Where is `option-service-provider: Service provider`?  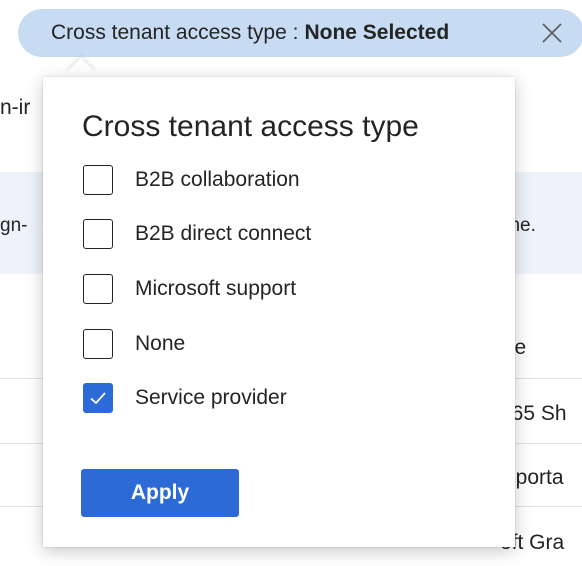
option-service-provider: Service provider is located at coordinates (185, 398).